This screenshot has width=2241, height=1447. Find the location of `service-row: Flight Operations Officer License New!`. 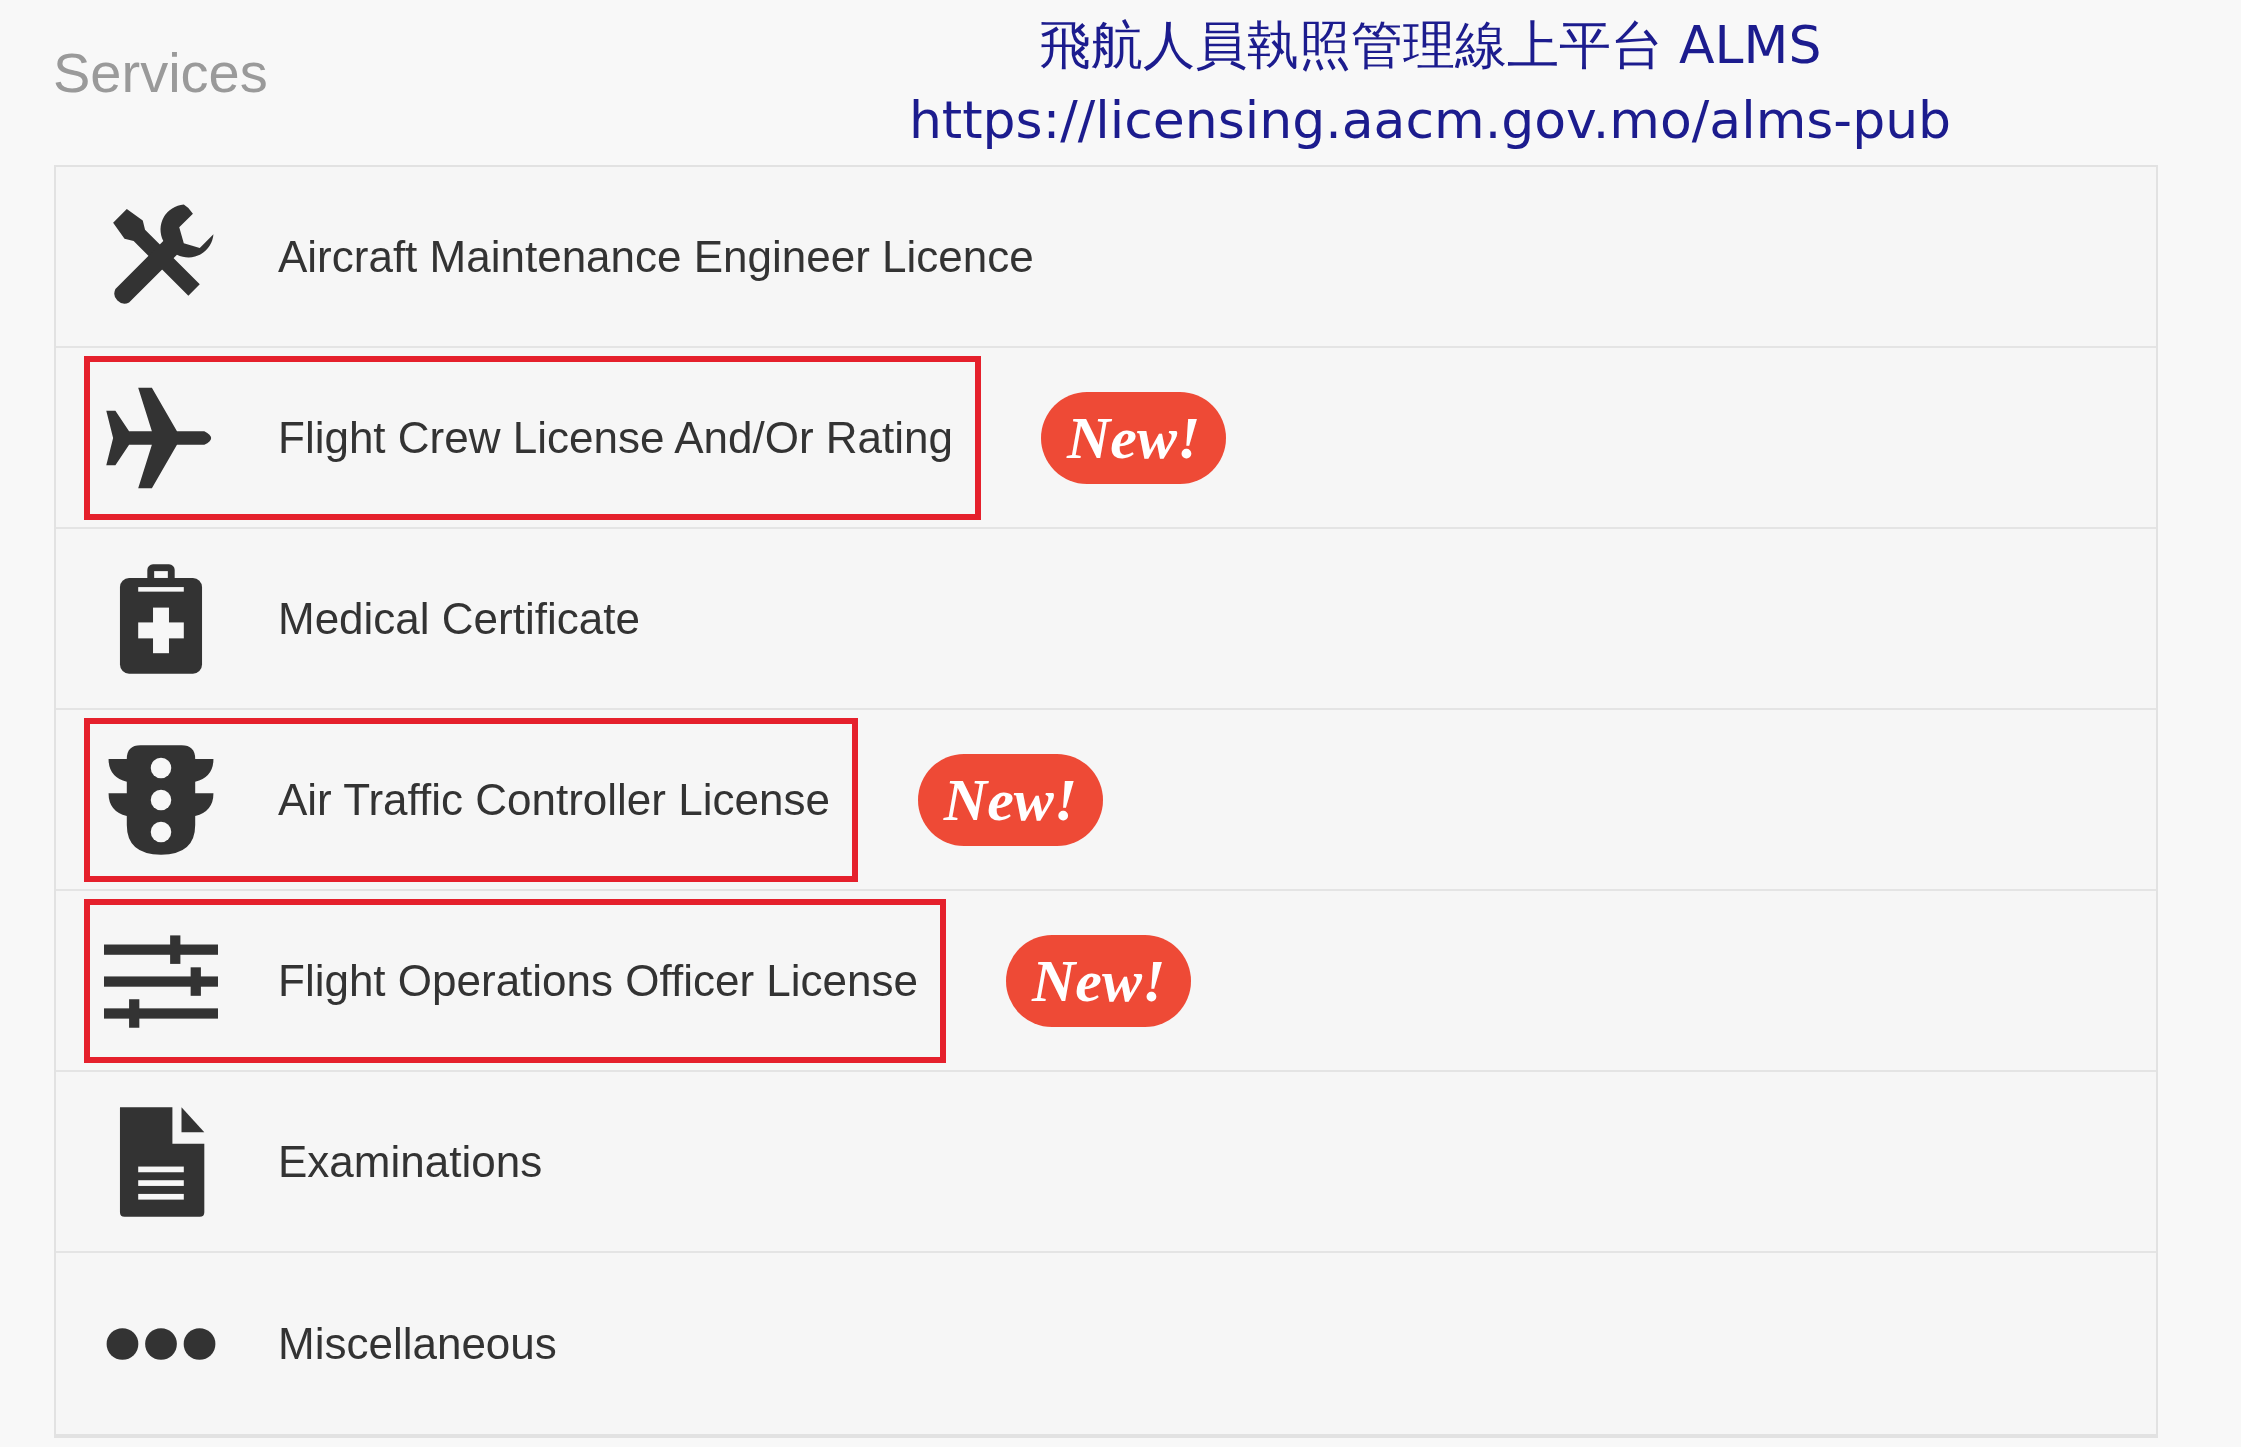

service-row: Flight Operations Officer License New! is located at coordinates (1106, 981).